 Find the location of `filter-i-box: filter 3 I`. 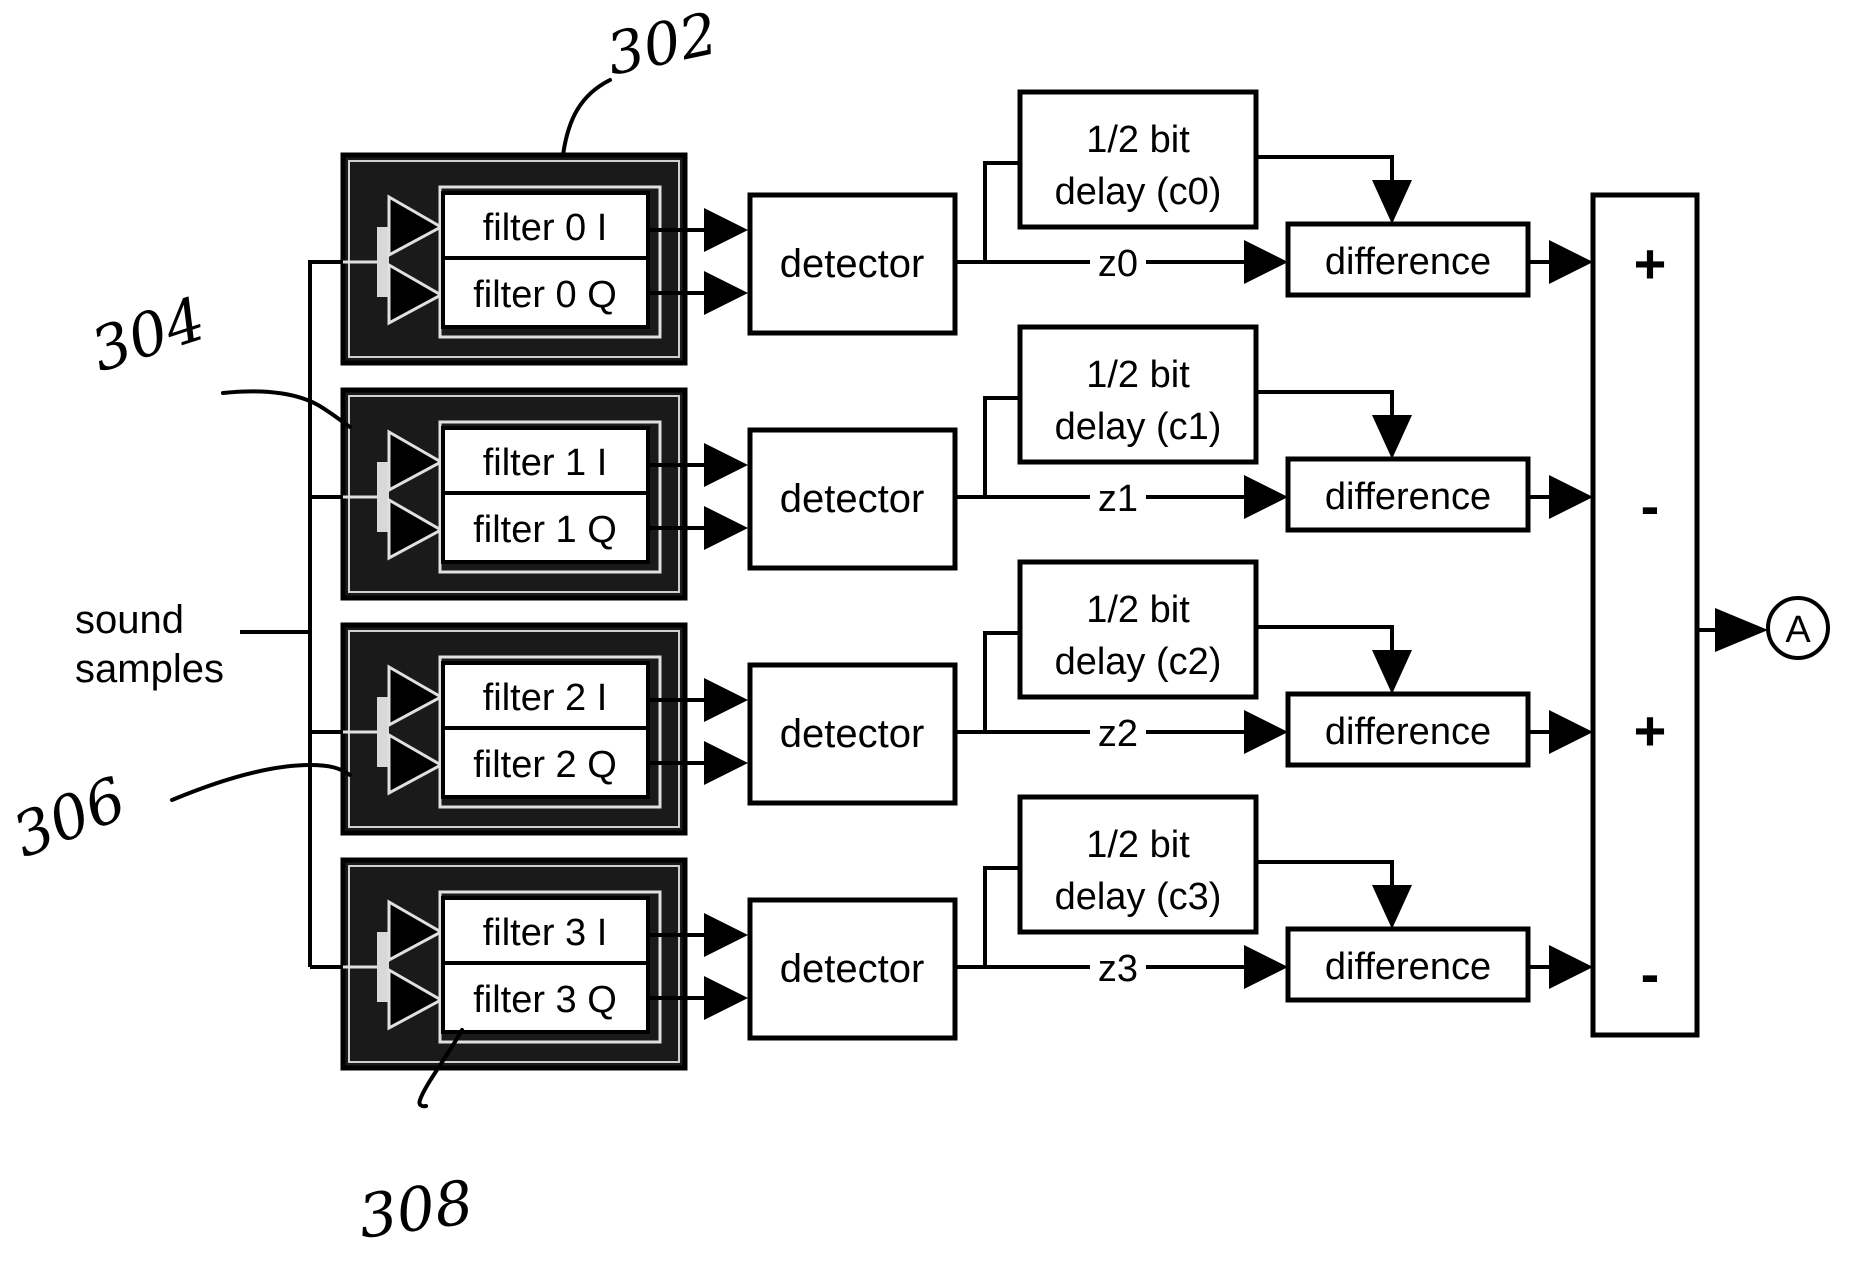

filter-i-box: filter 3 I is located at coordinates (545, 930).